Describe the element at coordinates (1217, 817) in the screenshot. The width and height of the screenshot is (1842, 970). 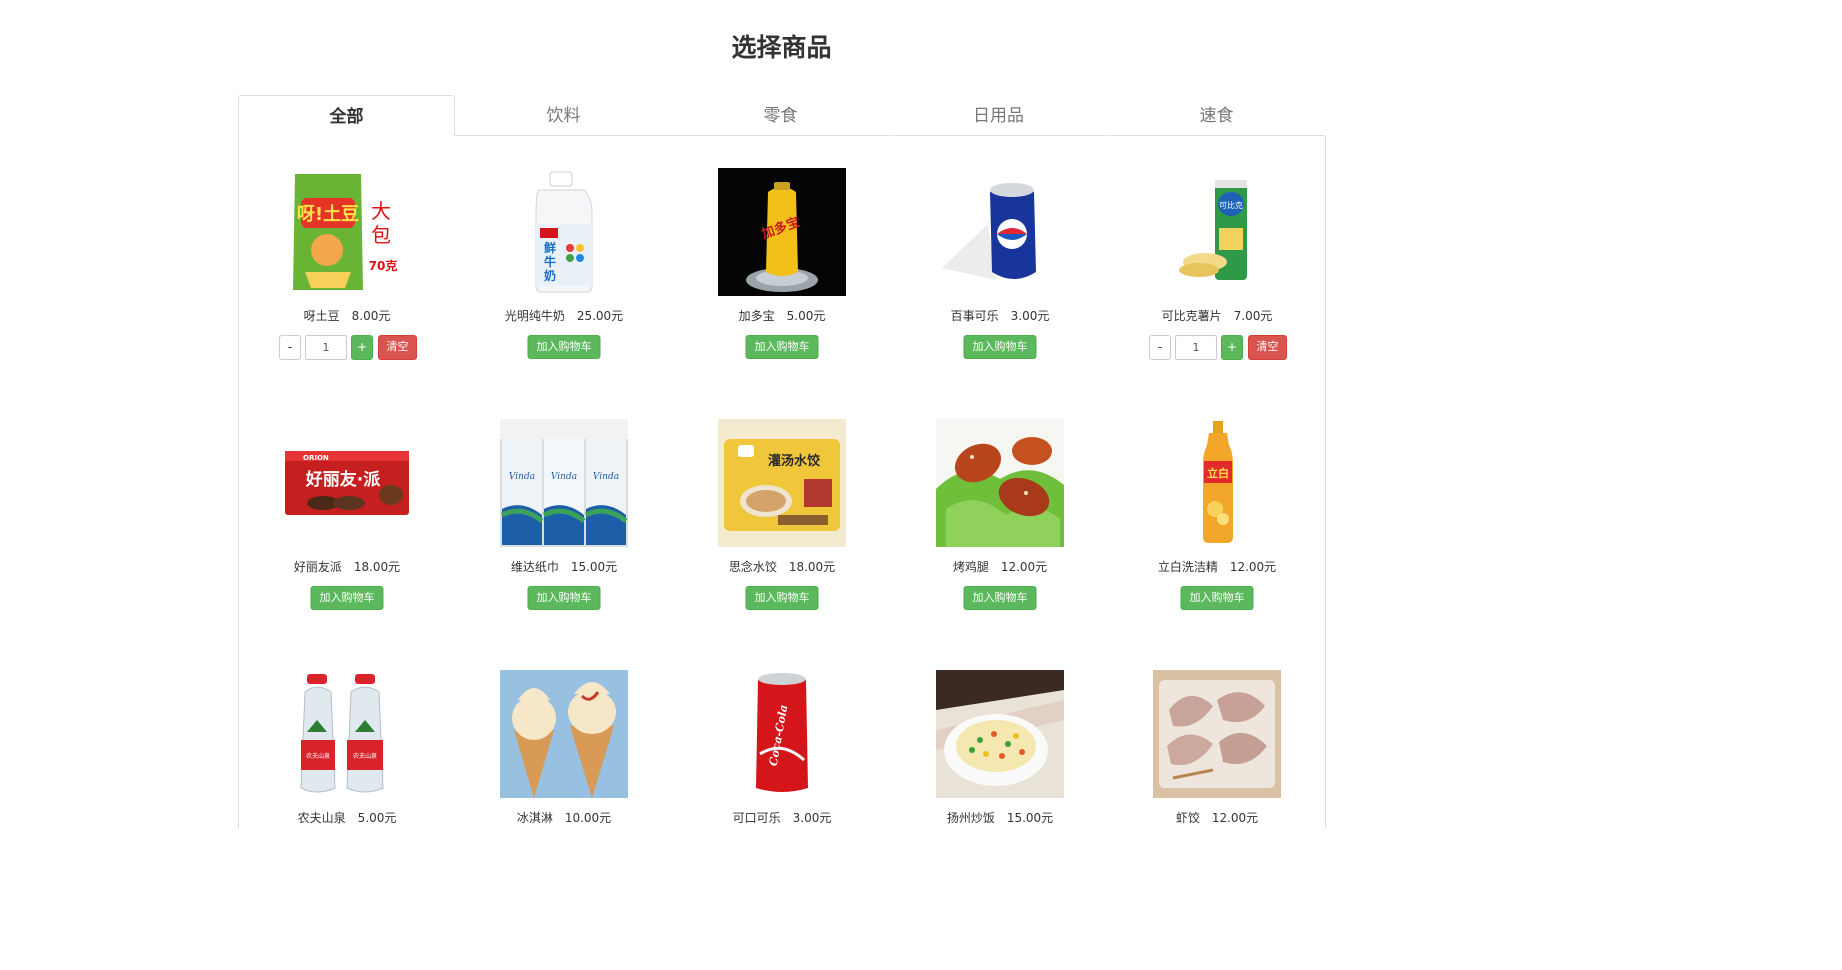
I see `product-caption: 虾饺 12.00元` at that location.